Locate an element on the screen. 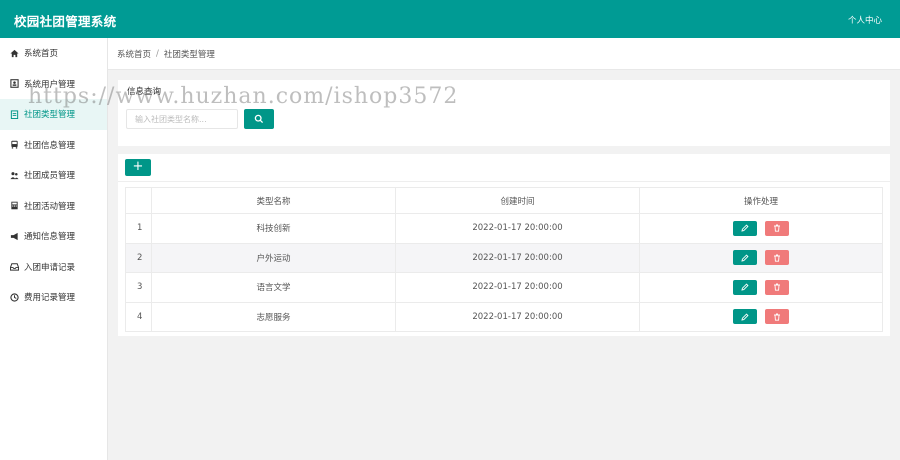 This screenshot has height=460, width=900. add-button: + is located at coordinates (138, 167).